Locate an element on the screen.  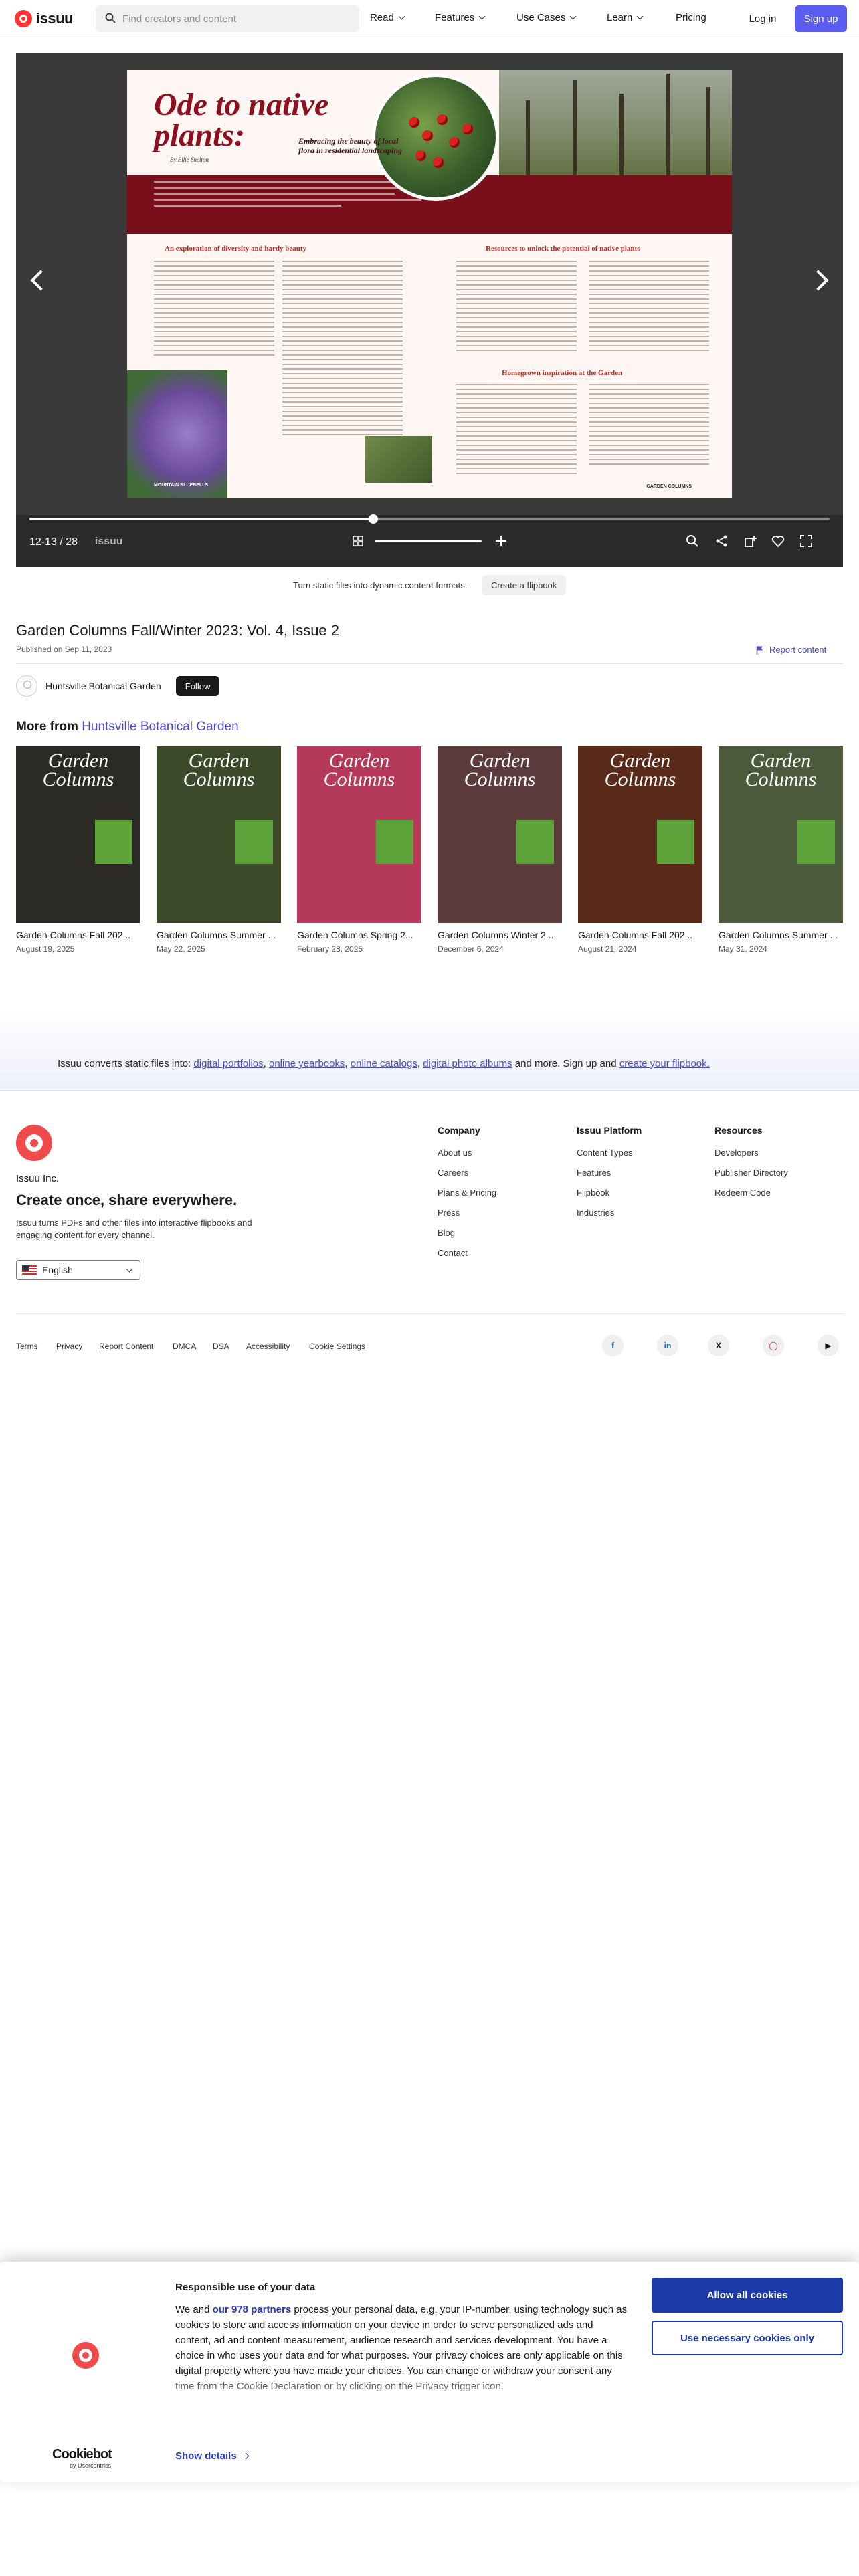
terms-link: Terms is located at coordinates (27, 1346).